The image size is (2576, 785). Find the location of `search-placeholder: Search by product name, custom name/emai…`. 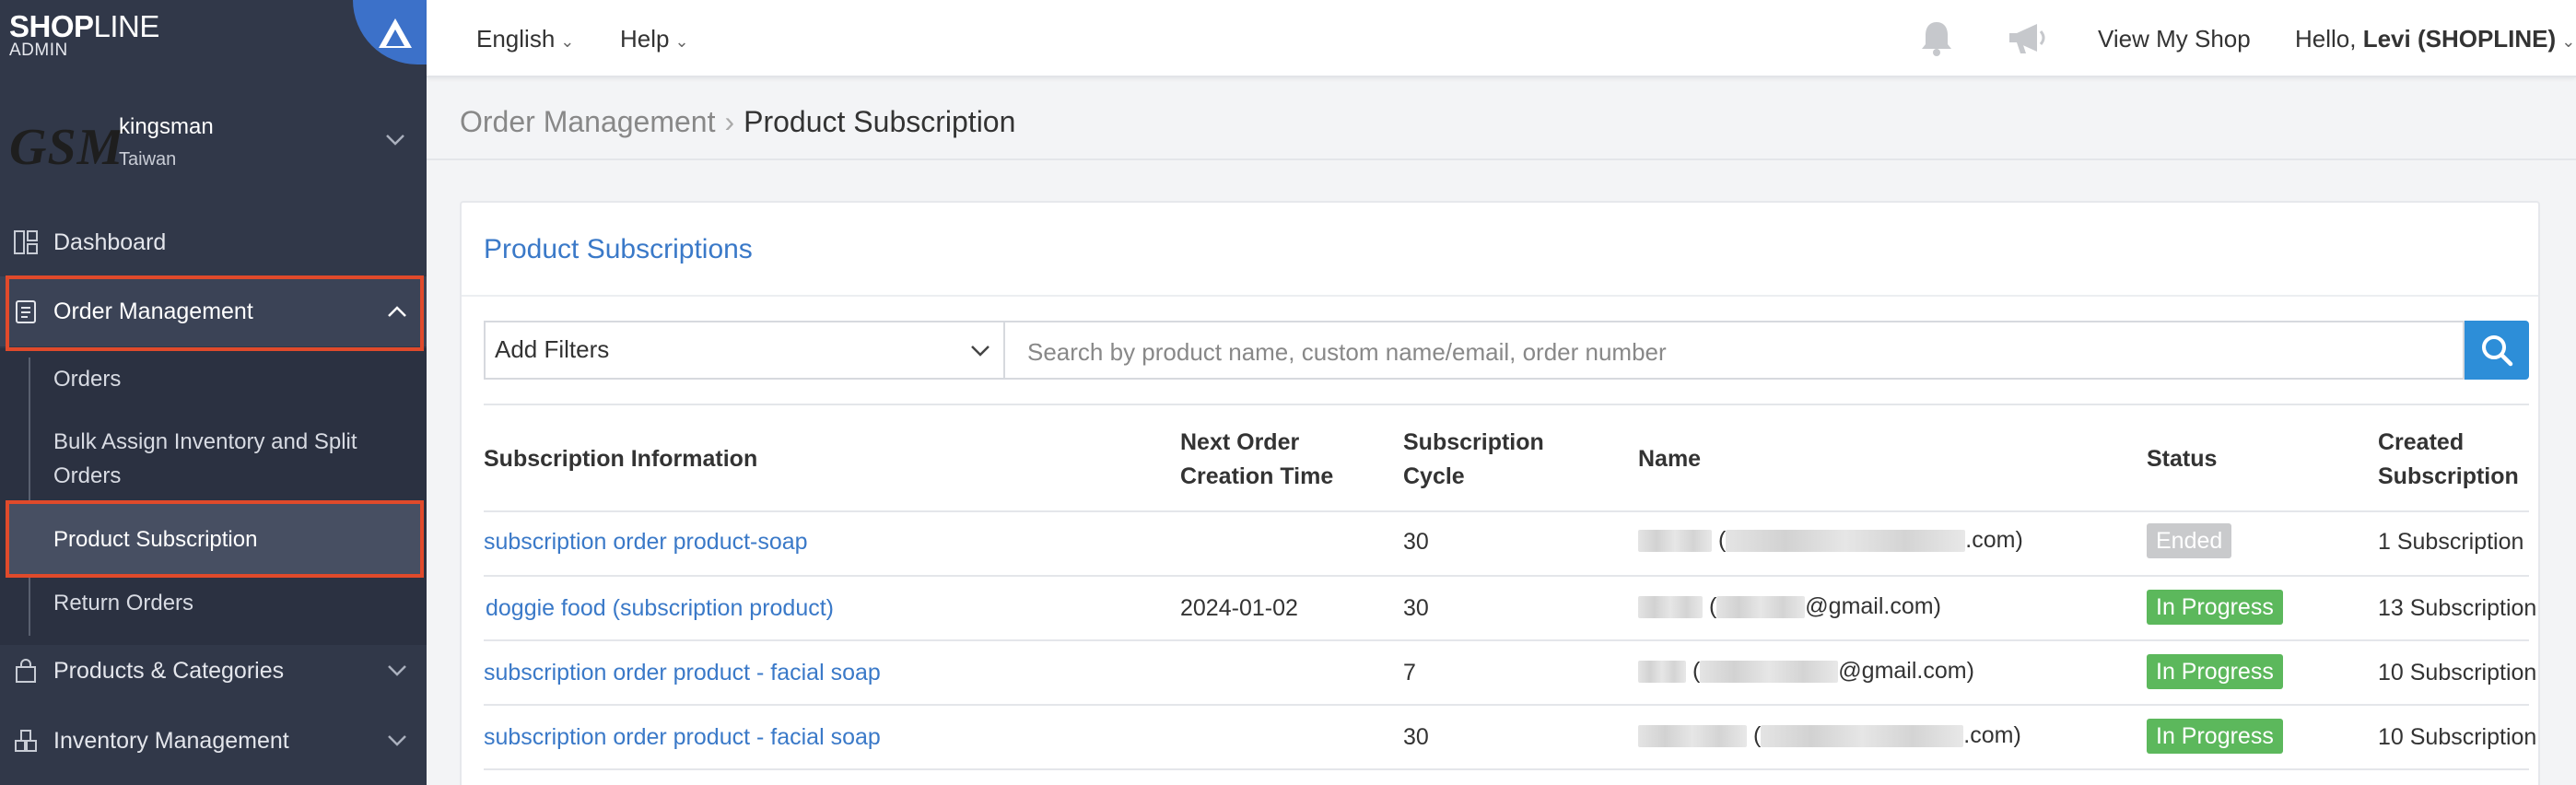

search-placeholder: Search by product name, custom name/emai… is located at coordinates (1347, 352).